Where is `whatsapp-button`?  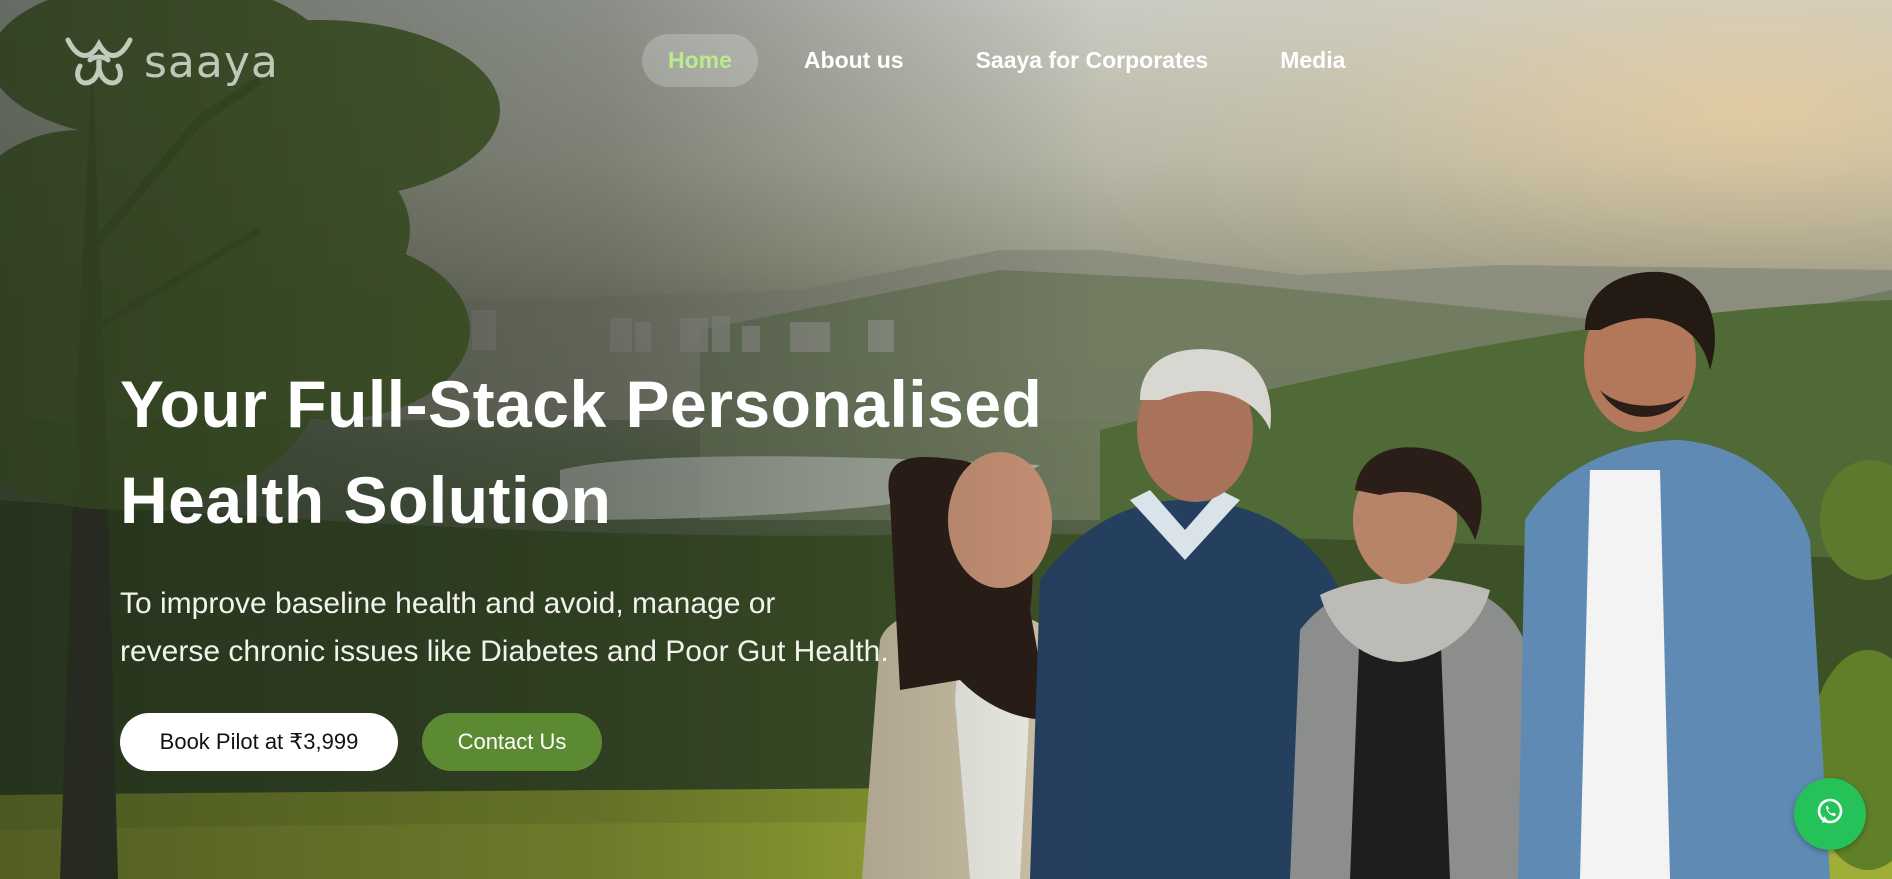 whatsapp-button is located at coordinates (1830, 814).